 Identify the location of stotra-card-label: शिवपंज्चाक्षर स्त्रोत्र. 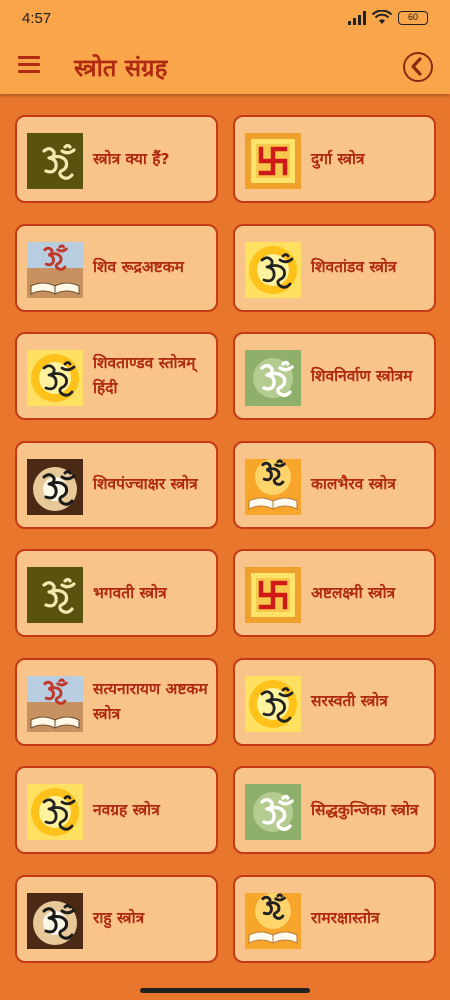
(145, 484).